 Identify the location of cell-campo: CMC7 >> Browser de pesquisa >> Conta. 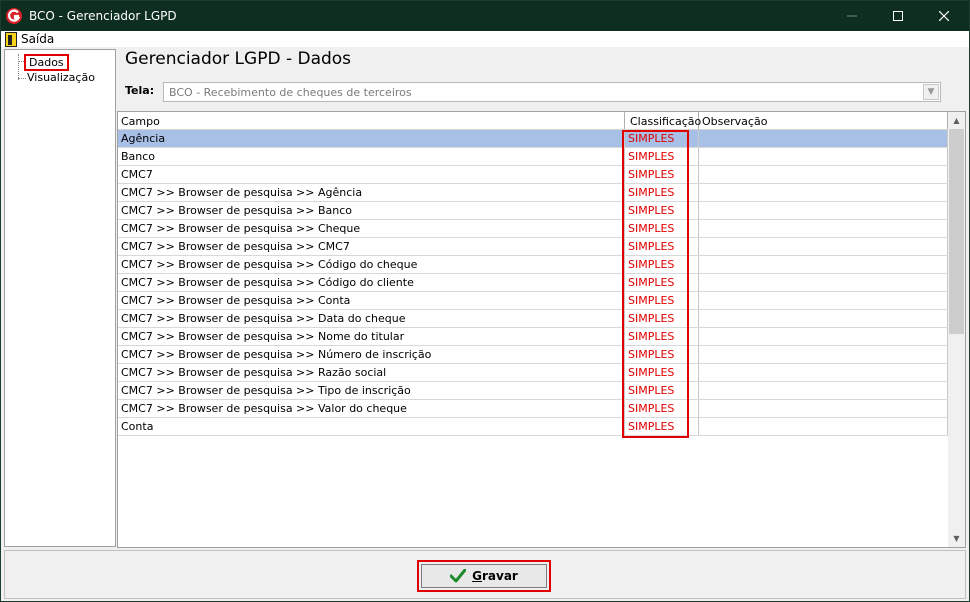
(371, 300).